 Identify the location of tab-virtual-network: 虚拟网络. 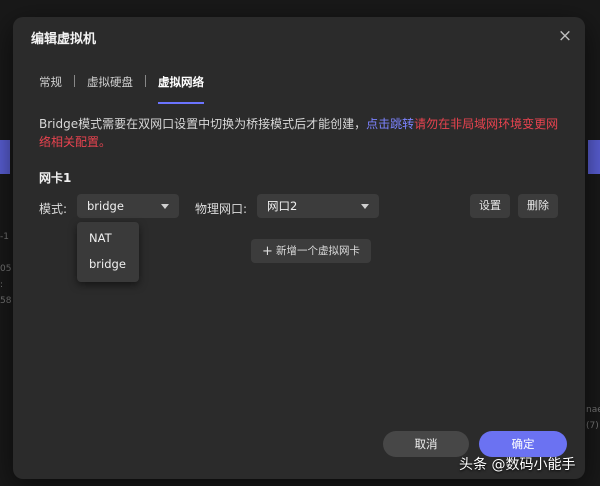
(181, 88).